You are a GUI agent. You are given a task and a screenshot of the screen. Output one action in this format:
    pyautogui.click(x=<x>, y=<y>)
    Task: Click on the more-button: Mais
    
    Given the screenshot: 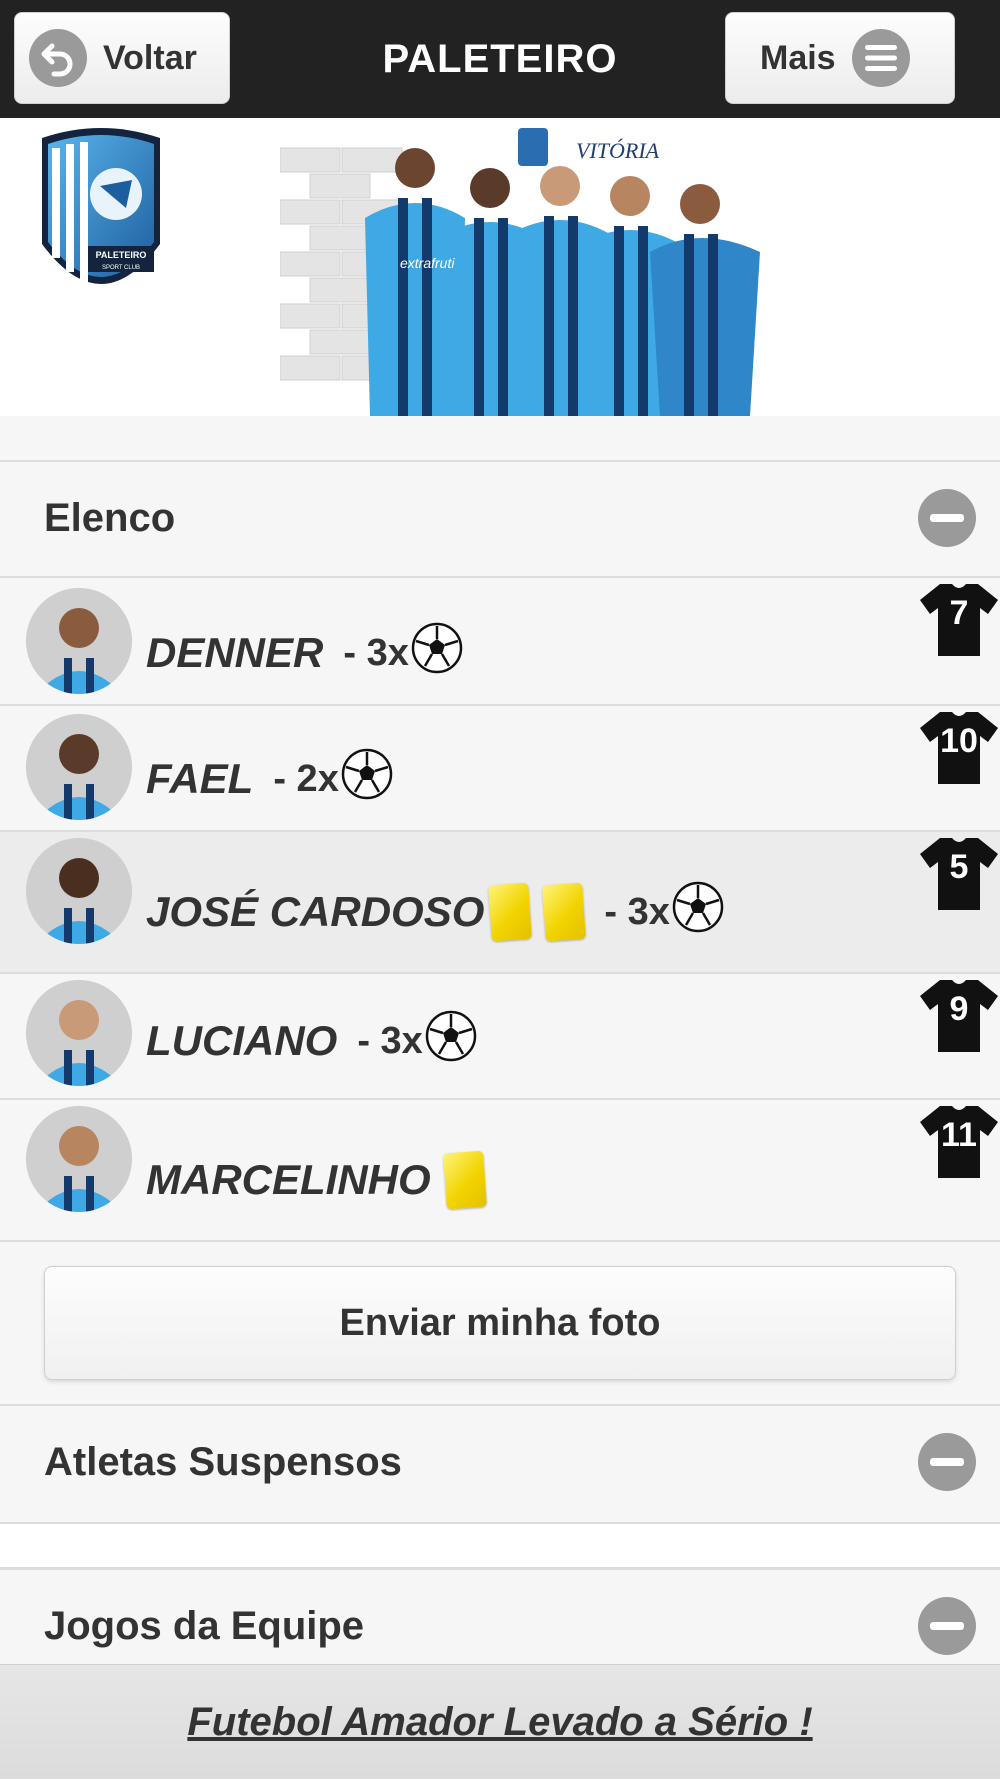 What is the action you would take?
    pyautogui.click(x=840, y=58)
    